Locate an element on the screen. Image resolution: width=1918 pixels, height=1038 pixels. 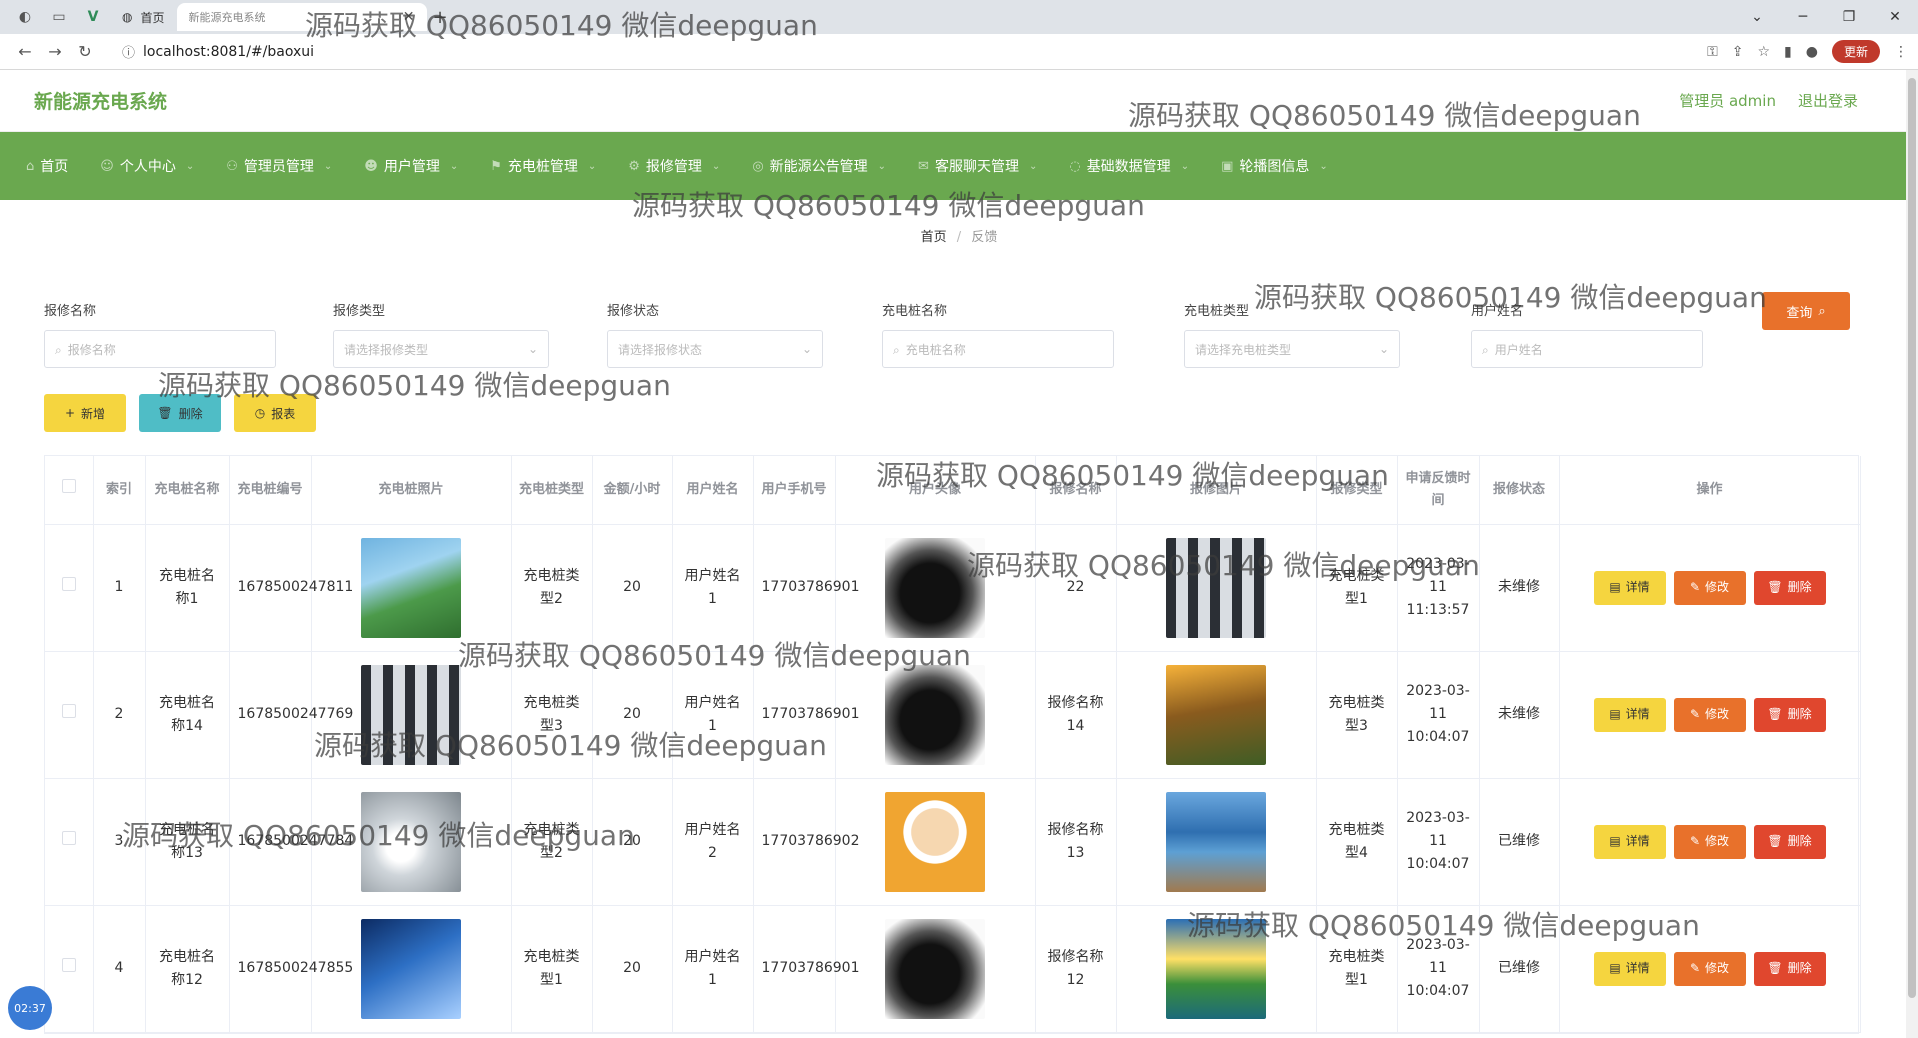
breadcrumb-home: 首页 is located at coordinates (934, 237).